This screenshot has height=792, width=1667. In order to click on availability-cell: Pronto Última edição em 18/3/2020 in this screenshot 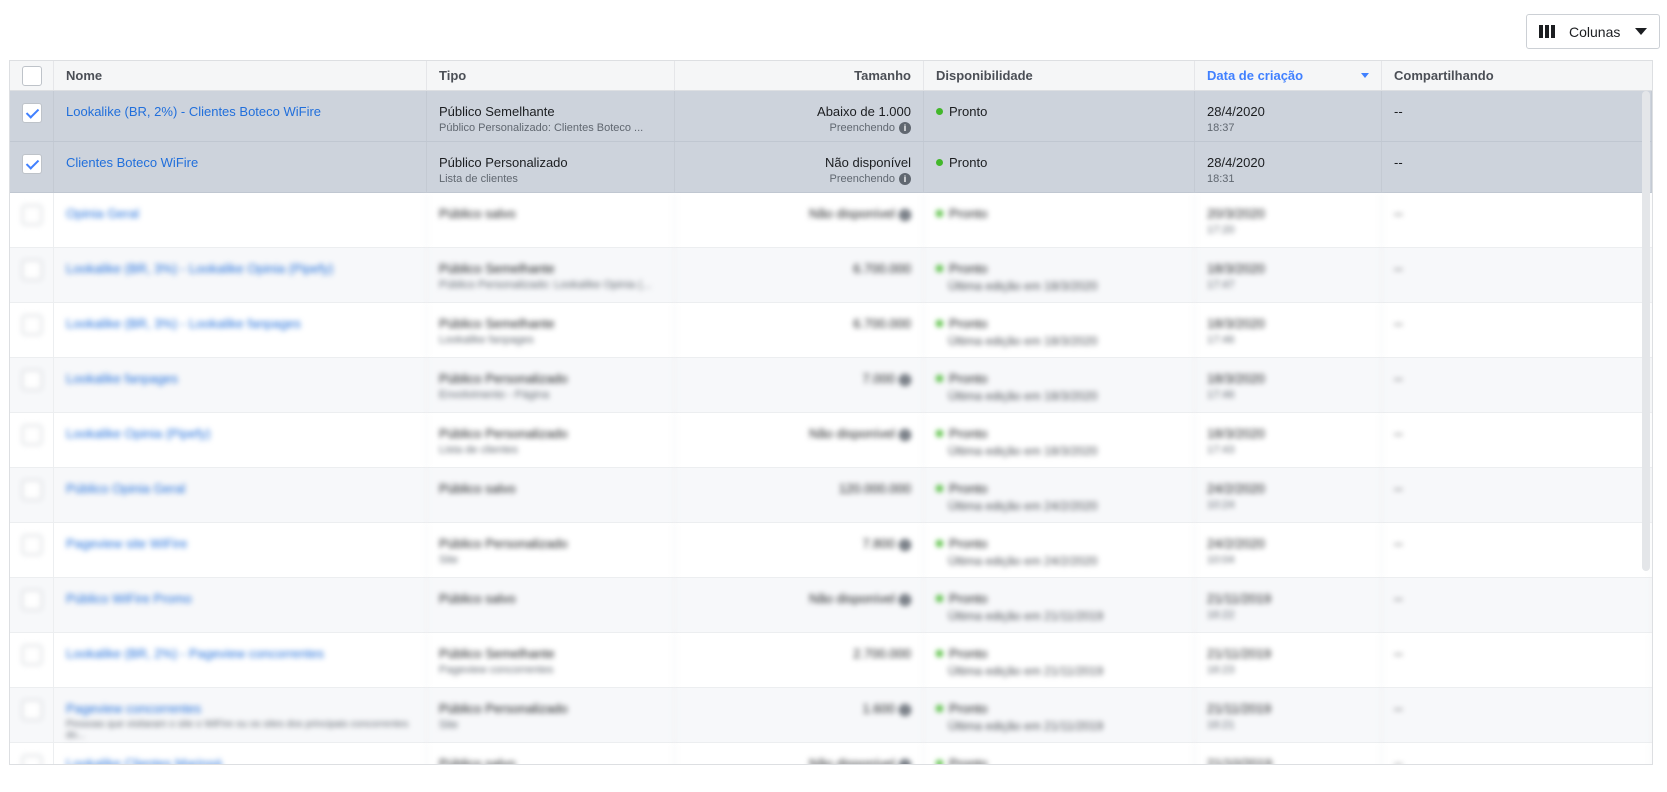, I will do `click(1059, 275)`.